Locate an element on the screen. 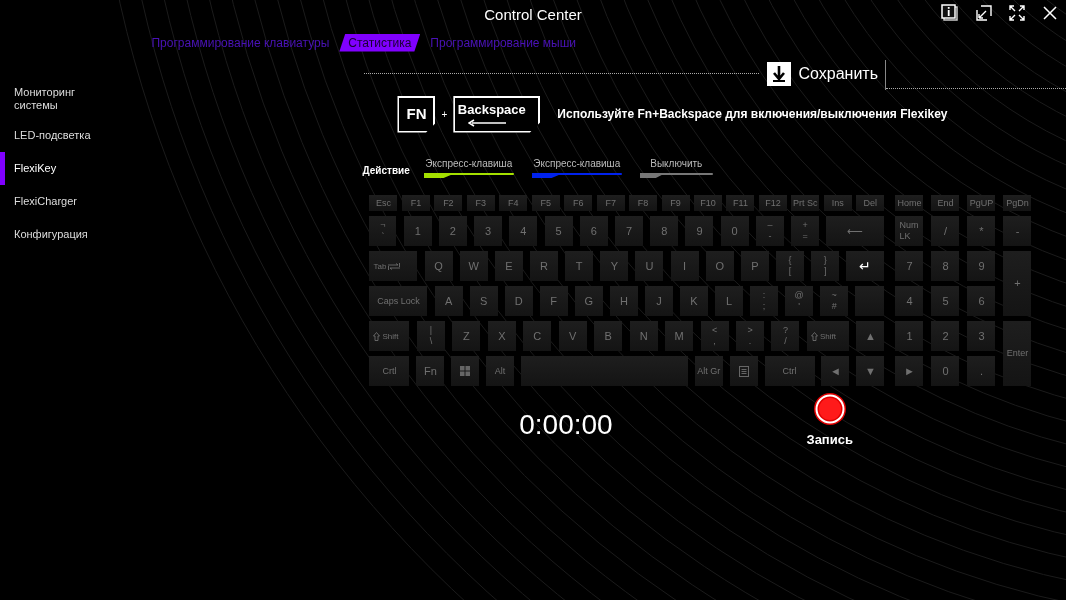  keyboard-key: : ; is located at coordinates (764, 301).